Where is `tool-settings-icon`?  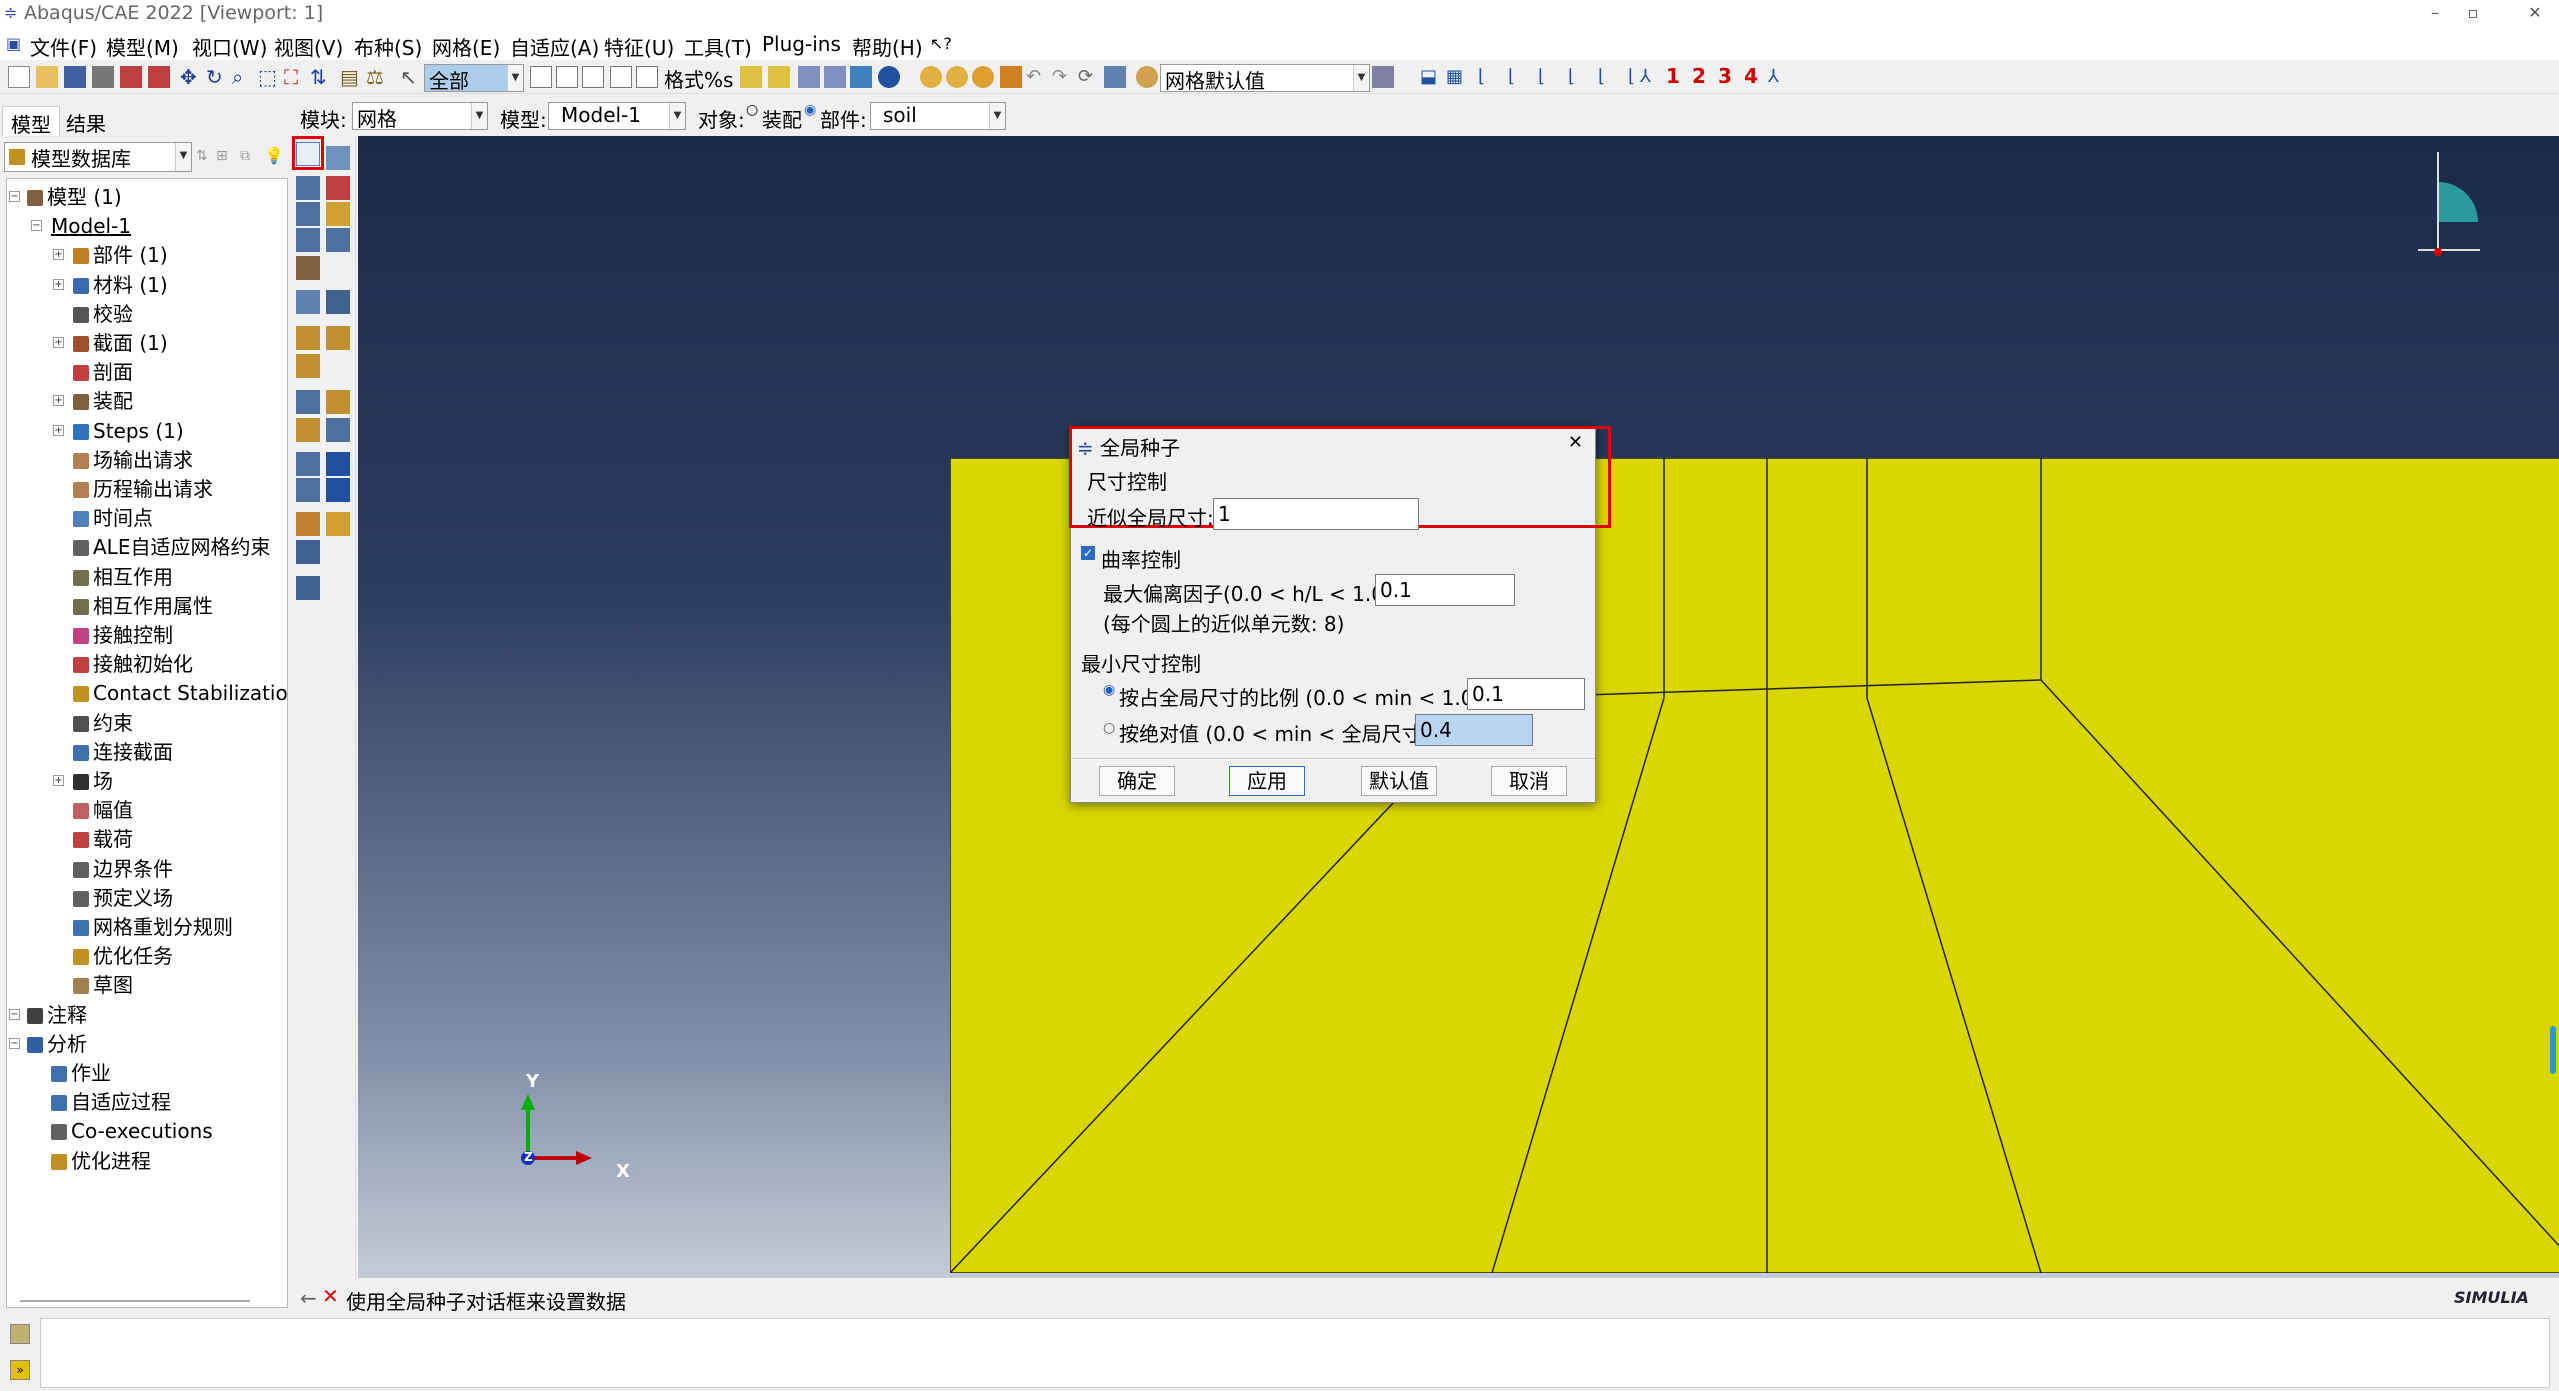 tool-settings-icon is located at coordinates (308, 588).